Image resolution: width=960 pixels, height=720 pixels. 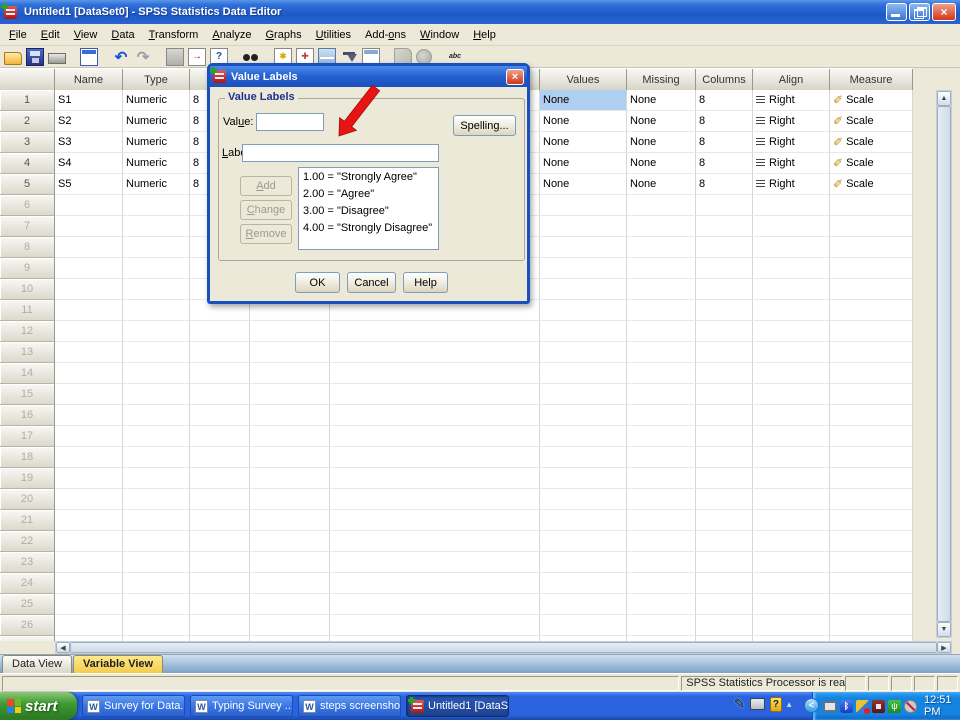 I want to click on menu-graphs: Graphs, so click(x=283, y=35).